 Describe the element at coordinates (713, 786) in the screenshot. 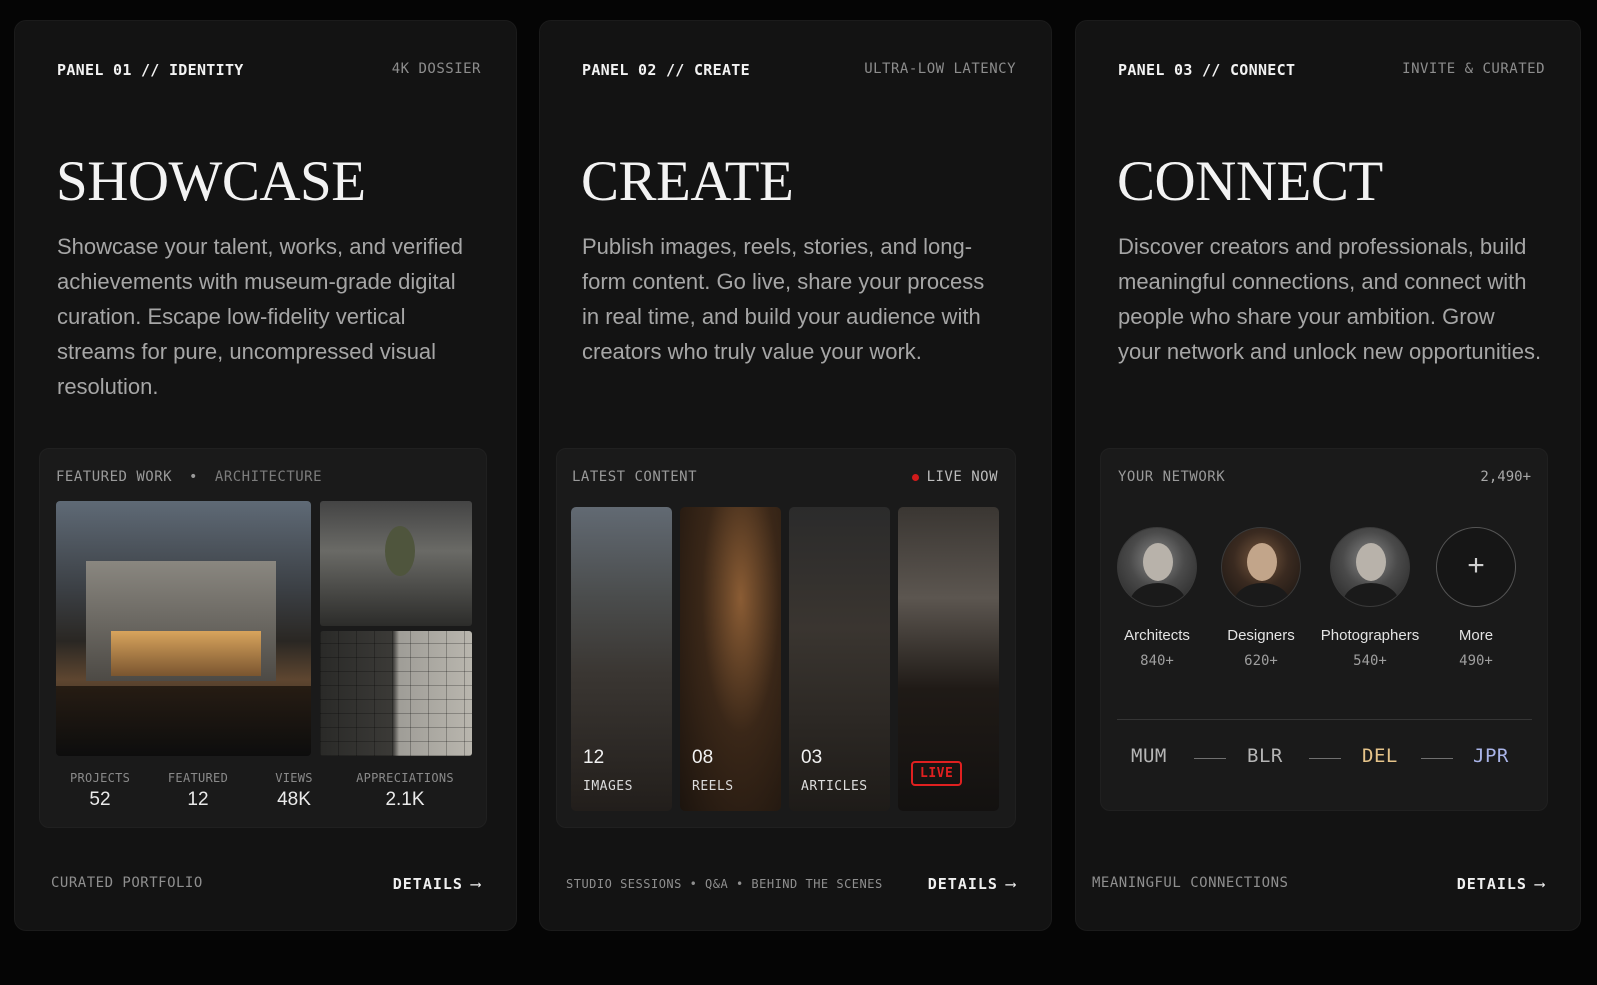

I see `tile-label: REELS` at that location.